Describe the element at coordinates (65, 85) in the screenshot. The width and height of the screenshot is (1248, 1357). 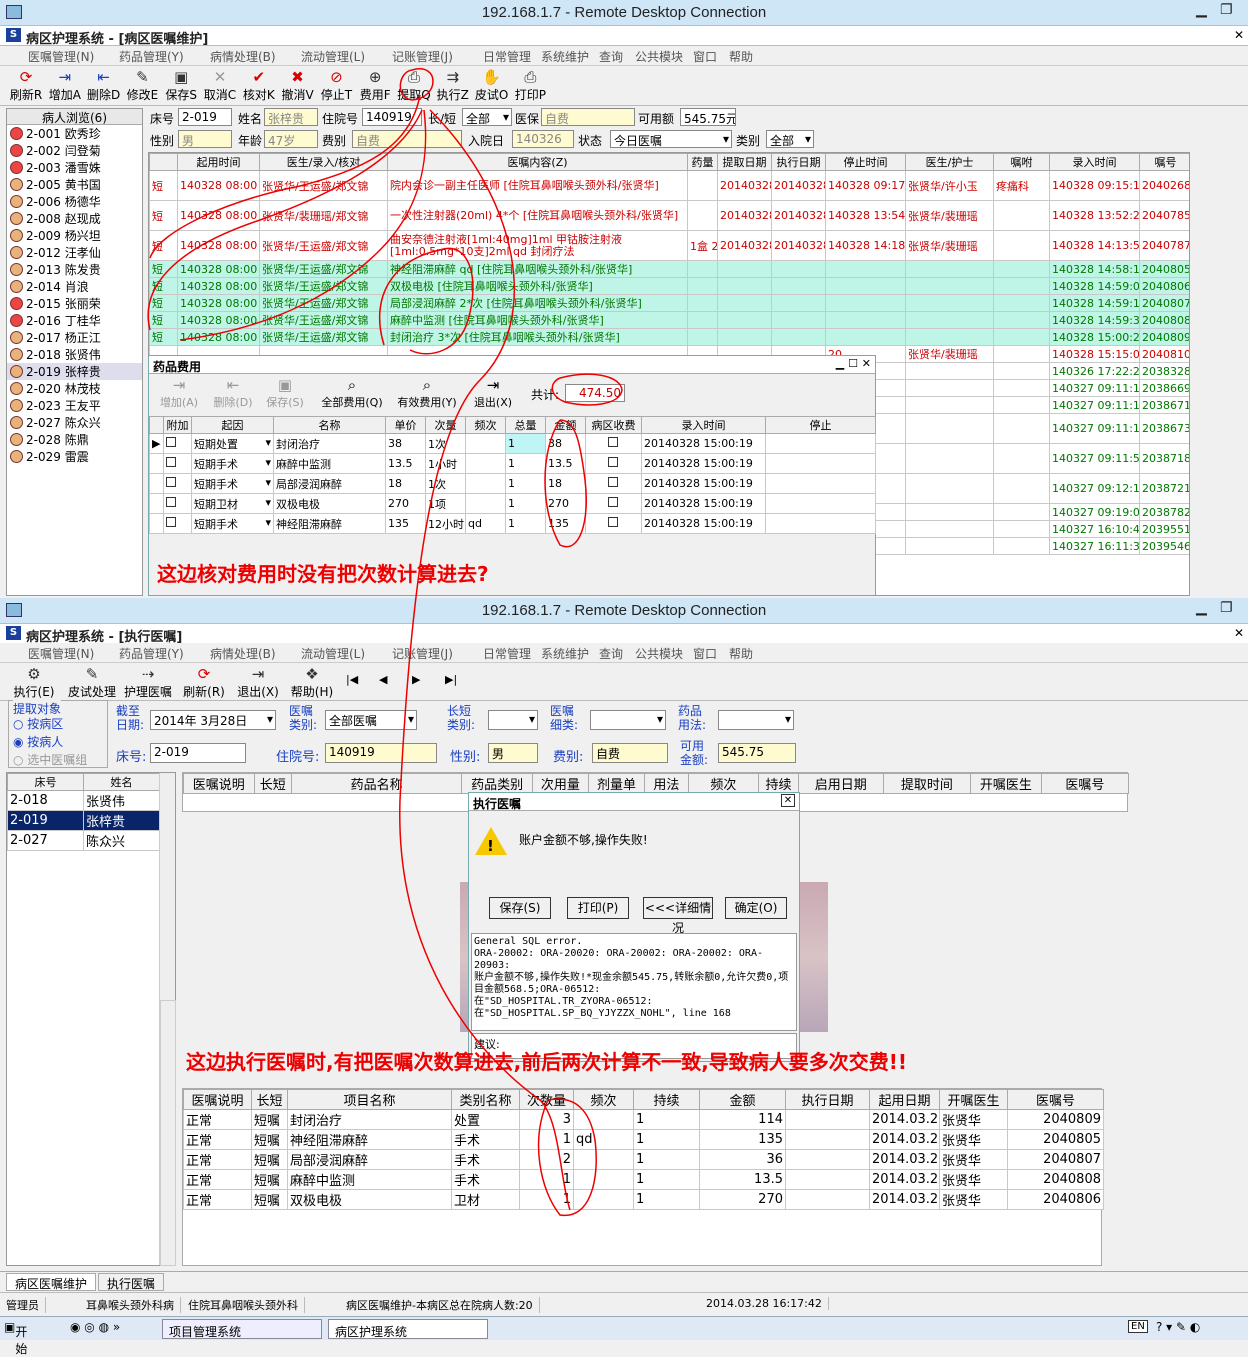
I see `toolbar-button: ⇥ 增加A` at that location.